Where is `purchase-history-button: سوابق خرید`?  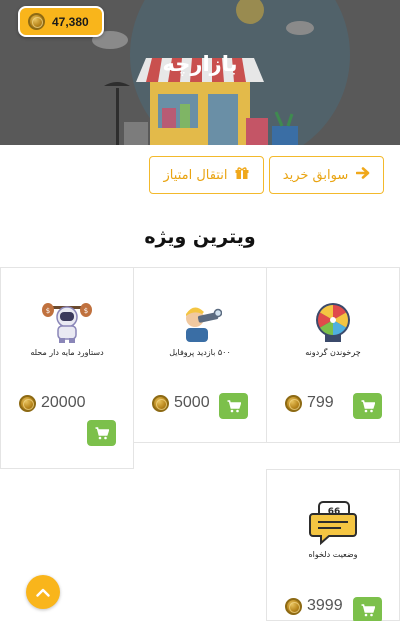
purchase-history-button: سوابق خرید is located at coordinates (326, 175).